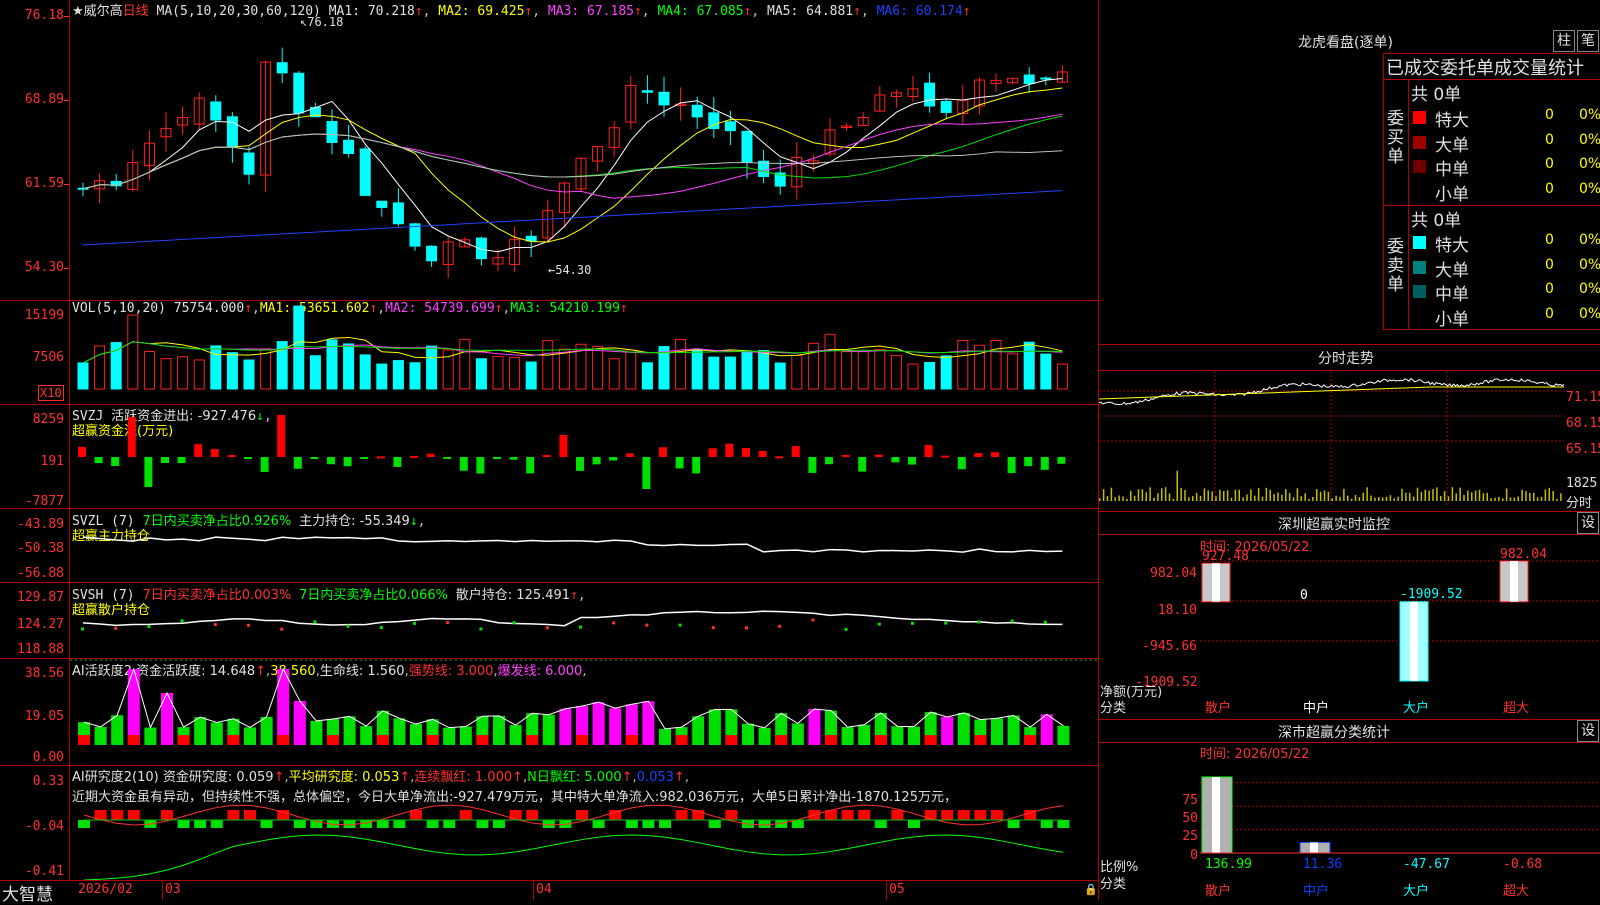 The height and width of the screenshot is (905, 1600). I want to click on class-value: -47.67, so click(1426, 864).